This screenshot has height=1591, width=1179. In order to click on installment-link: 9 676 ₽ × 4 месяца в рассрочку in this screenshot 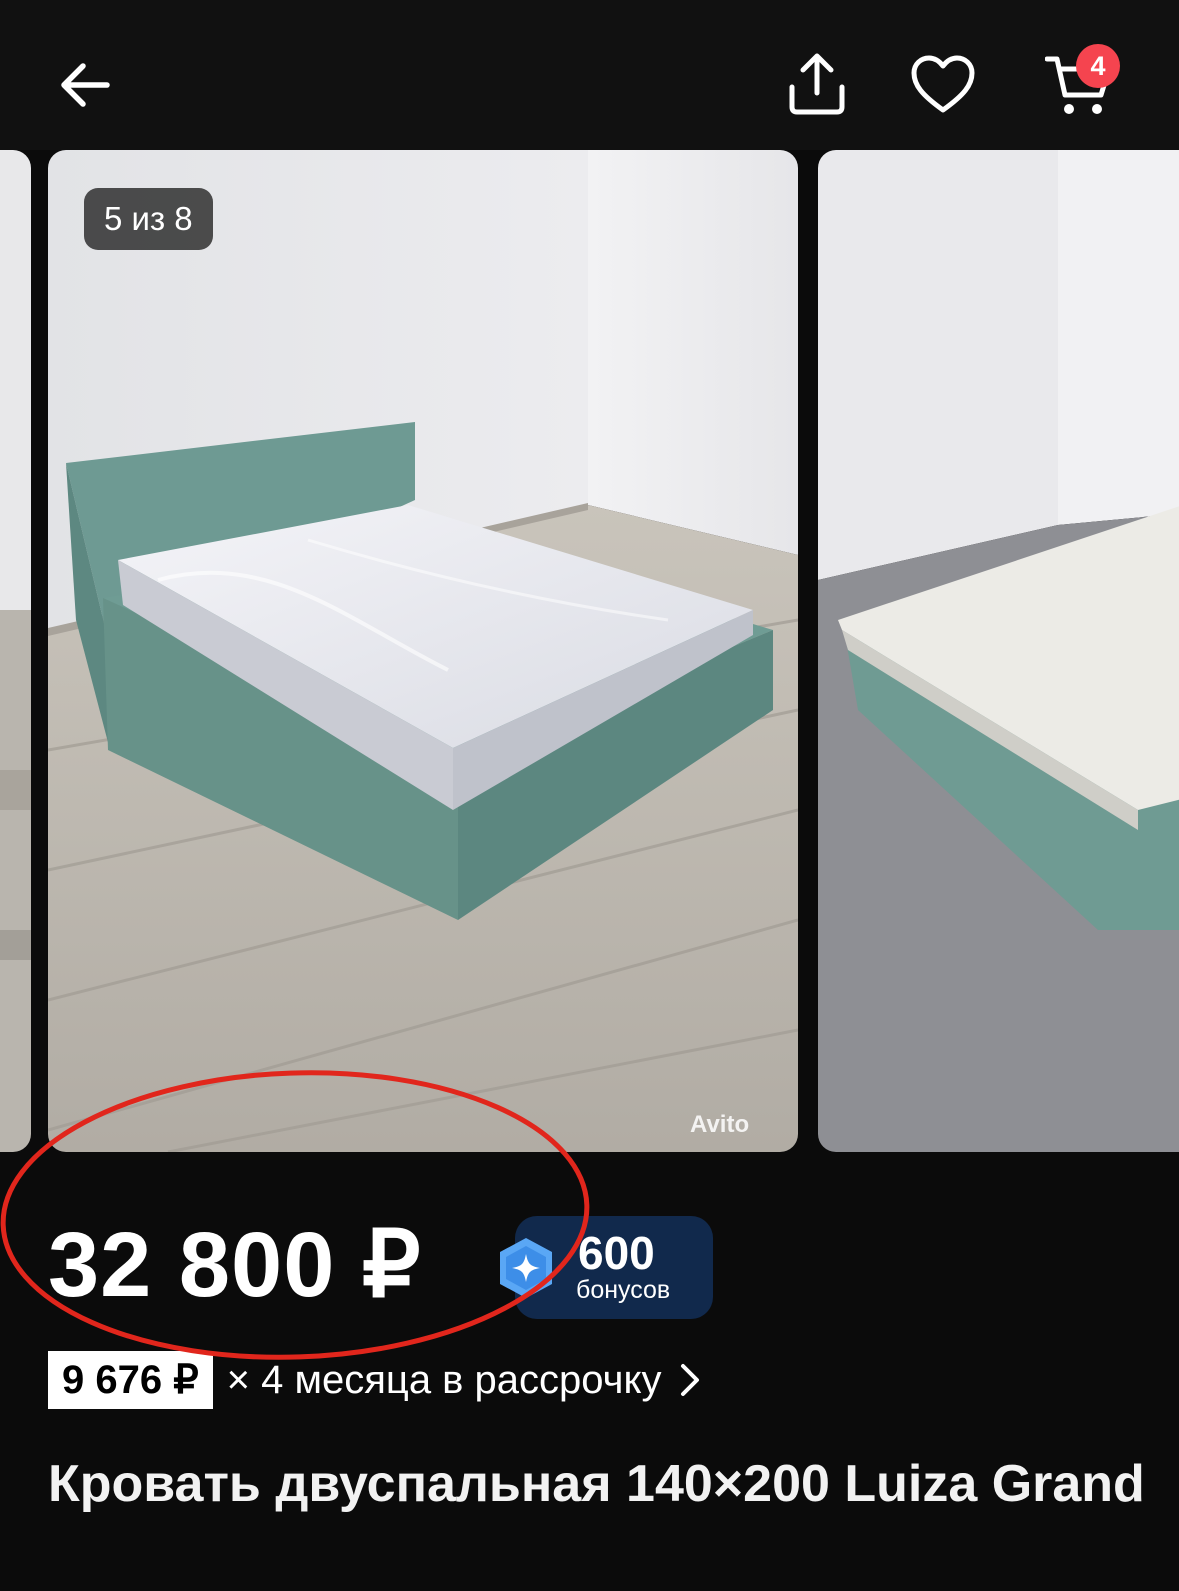, I will do `click(376, 1380)`.